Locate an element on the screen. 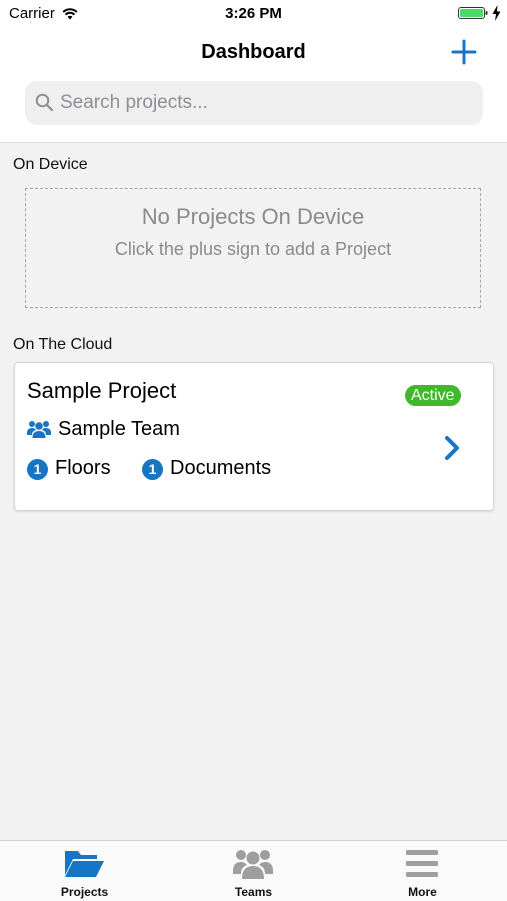  tab-bar: Projects Teams More is located at coordinates (253, 870).